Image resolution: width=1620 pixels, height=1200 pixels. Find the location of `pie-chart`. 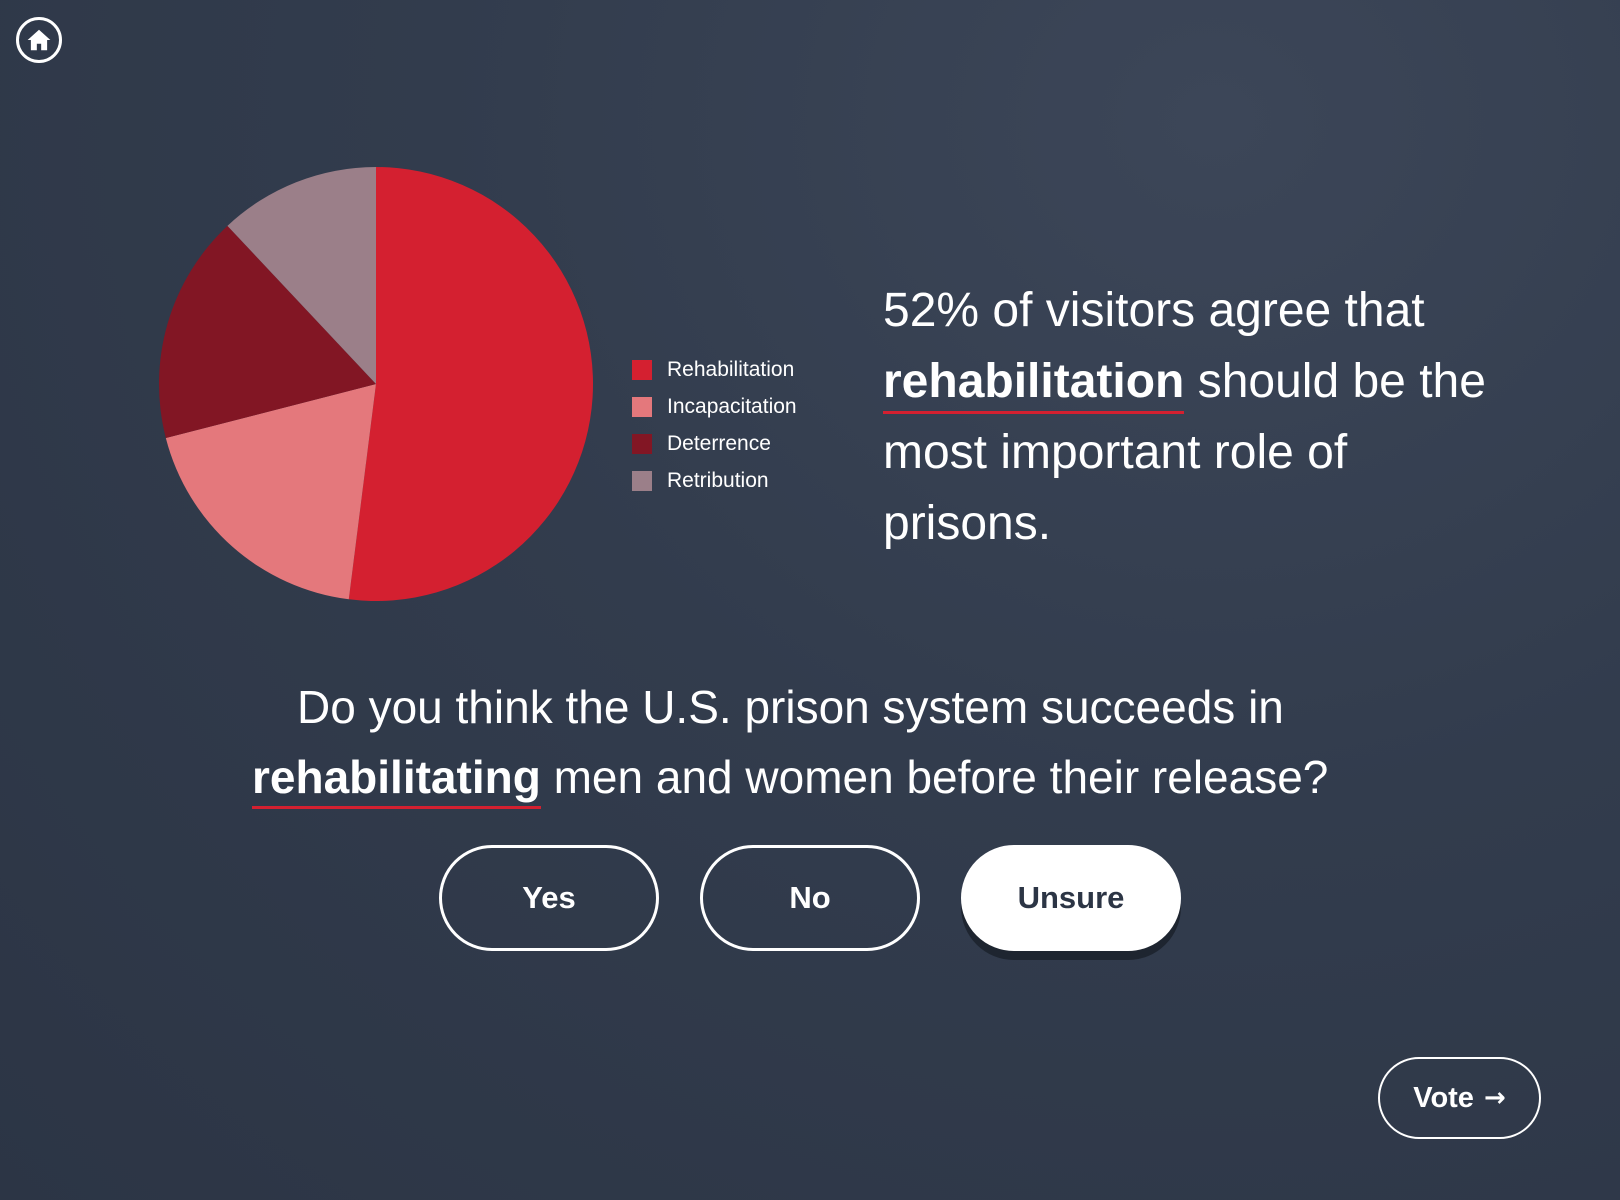

pie-chart is located at coordinates (376, 384).